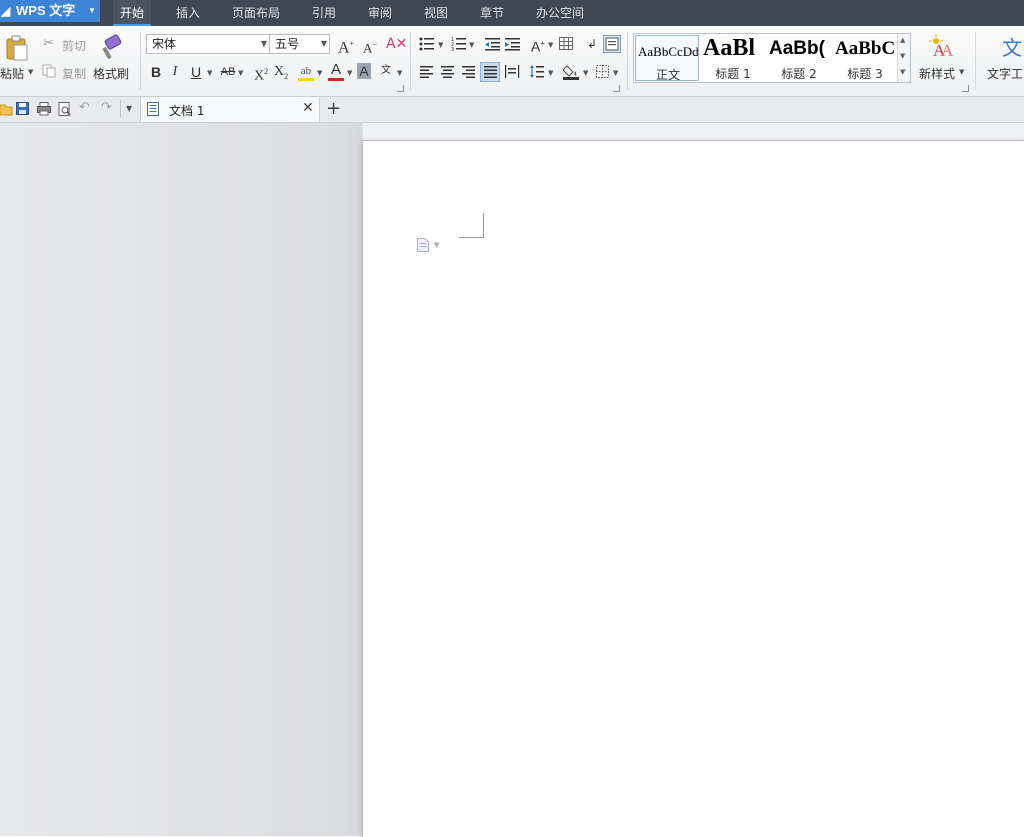  I want to click on justify-icon, so click(490, 72).